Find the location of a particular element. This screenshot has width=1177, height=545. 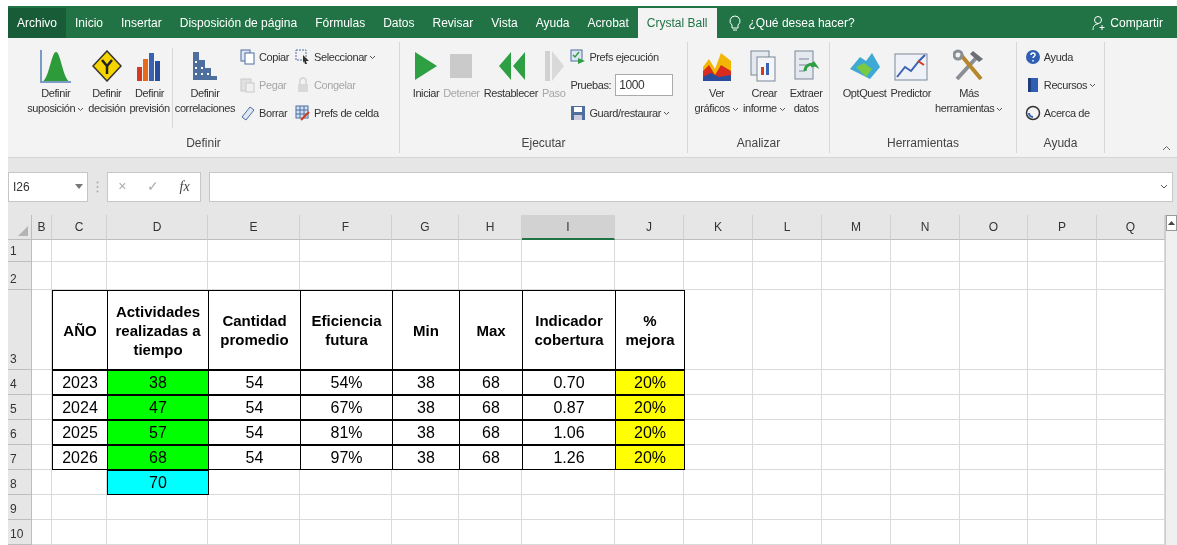

column-header: G is located at coordinates (425, 227).